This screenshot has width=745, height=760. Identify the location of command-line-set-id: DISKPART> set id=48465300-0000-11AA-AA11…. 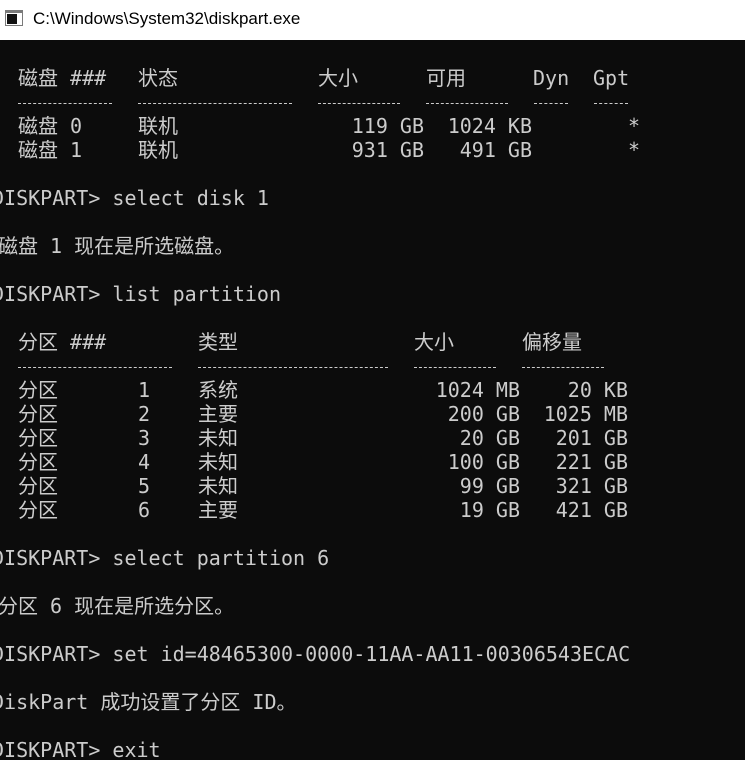
(315, 654).